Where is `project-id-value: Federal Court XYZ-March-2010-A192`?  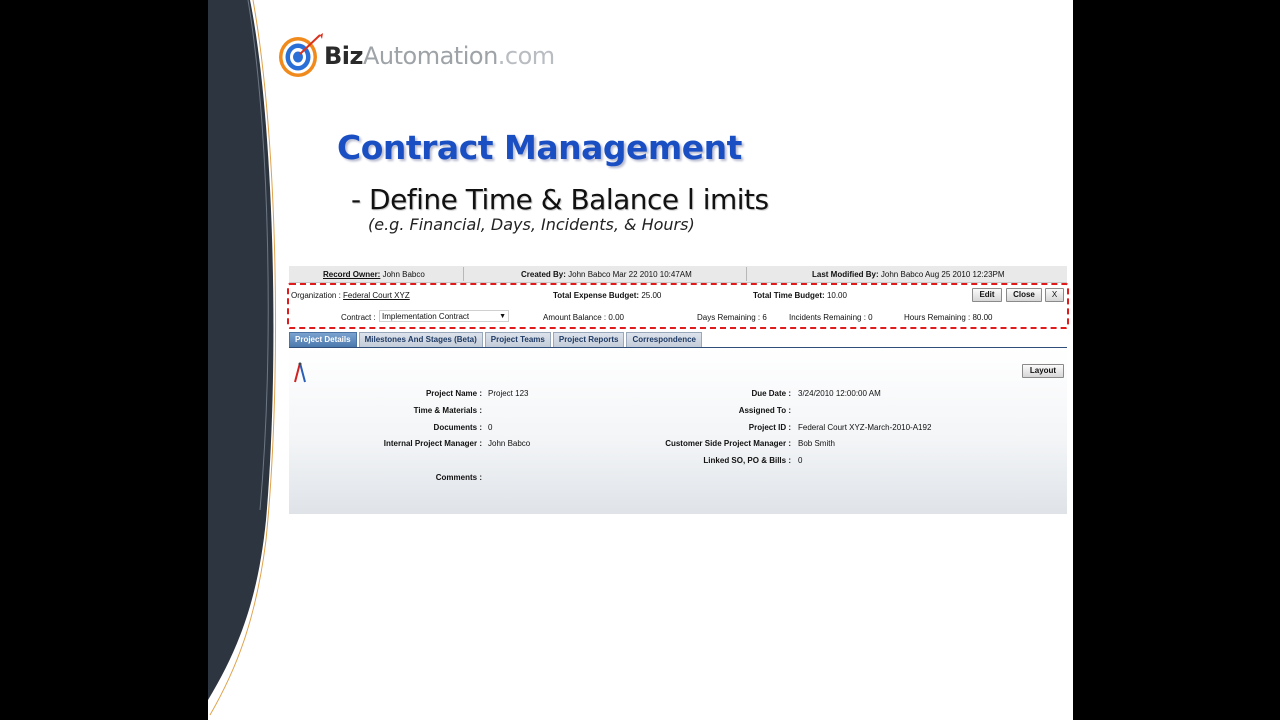 project-id-value: Federal Court XYZ-March-2010-A192 is located at coordinates (865, 427).